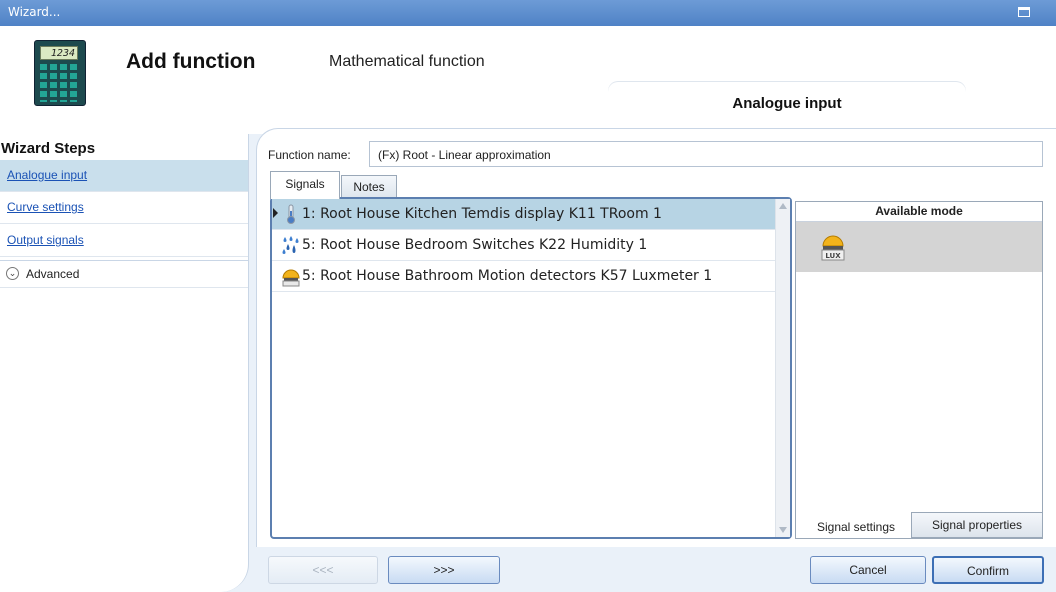 The width and height of the screenshot is (1056, 592). What do you see at coordinates (59, 53) in the screenshot?
I see `calculator-display: 1234` at bounding box center [59, 53].